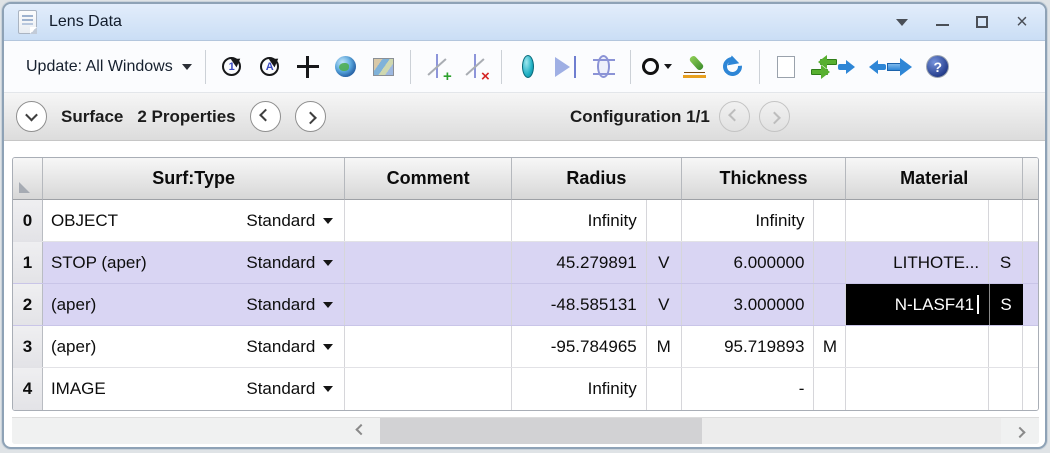 This screenshot has width=1050, height=453. What do you see at coordinates (861, 67) in the screenshot?
I see `fit-columns-button` at bounding box center [861, 67].